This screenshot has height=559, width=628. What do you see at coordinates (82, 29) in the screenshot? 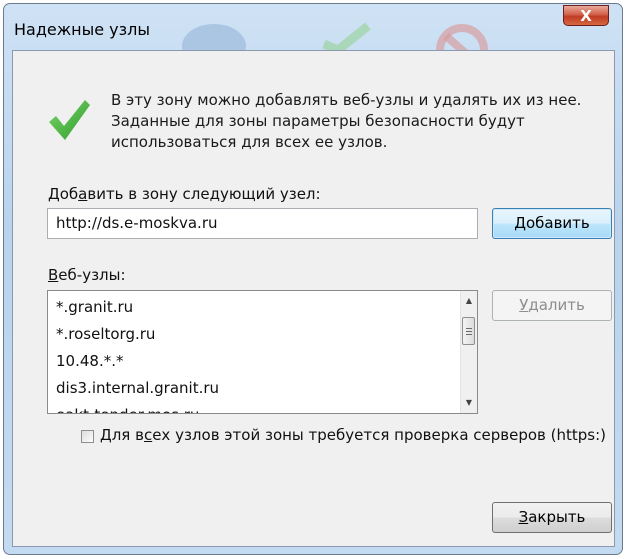
I see `dialog-title: Надежные узлы` at bounding box center [82, 29].